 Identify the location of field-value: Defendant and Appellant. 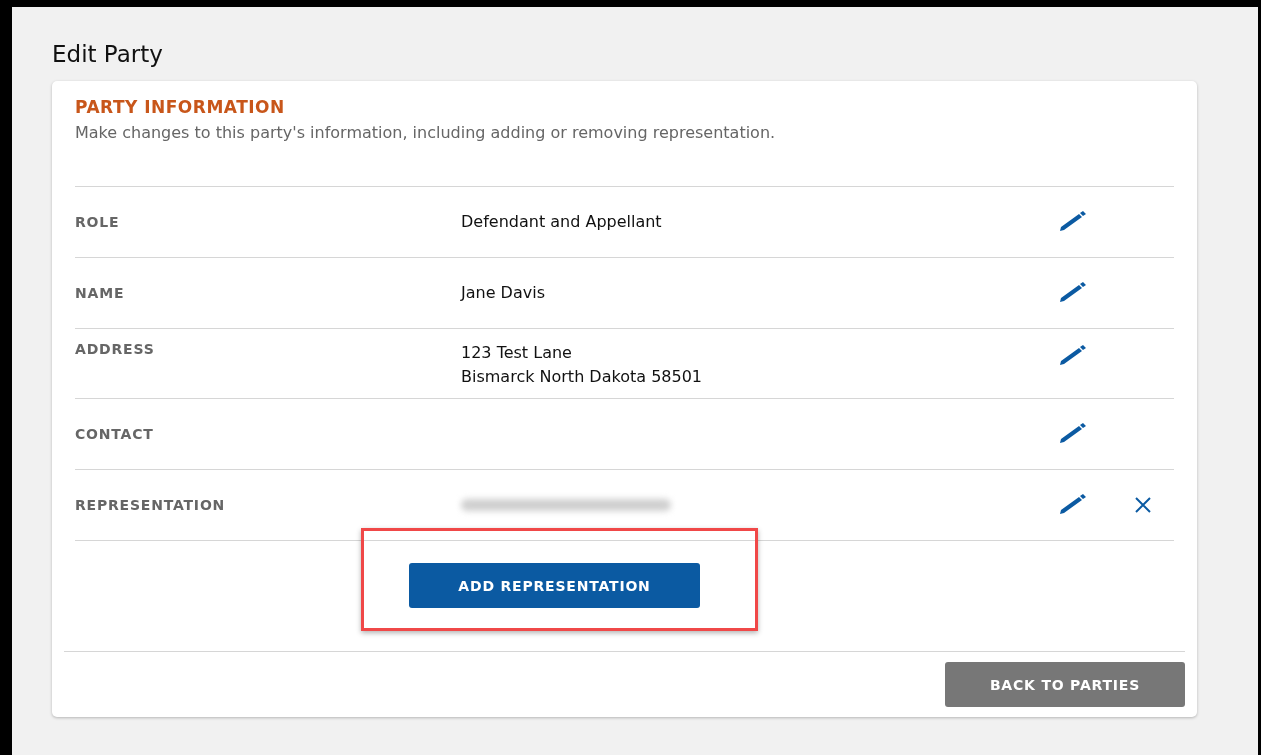
(562, 222).